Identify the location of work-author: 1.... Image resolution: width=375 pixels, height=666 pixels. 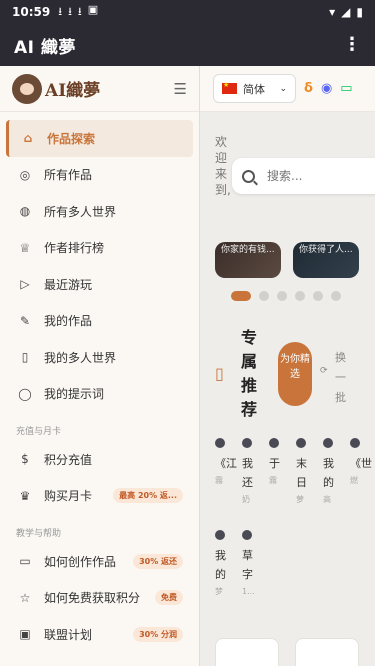
(248, 591).